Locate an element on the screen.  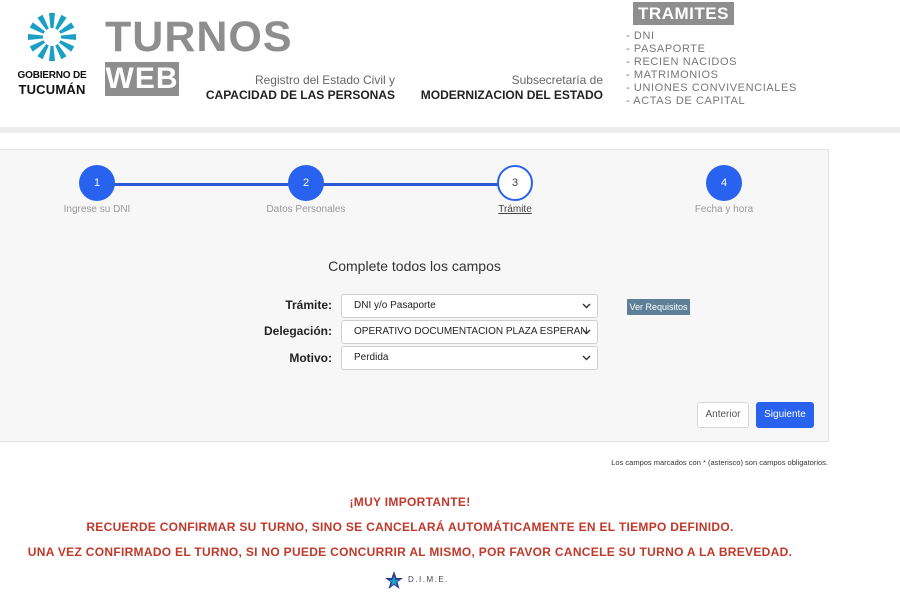
dime-star-icon is located at coordinates (394, 580).